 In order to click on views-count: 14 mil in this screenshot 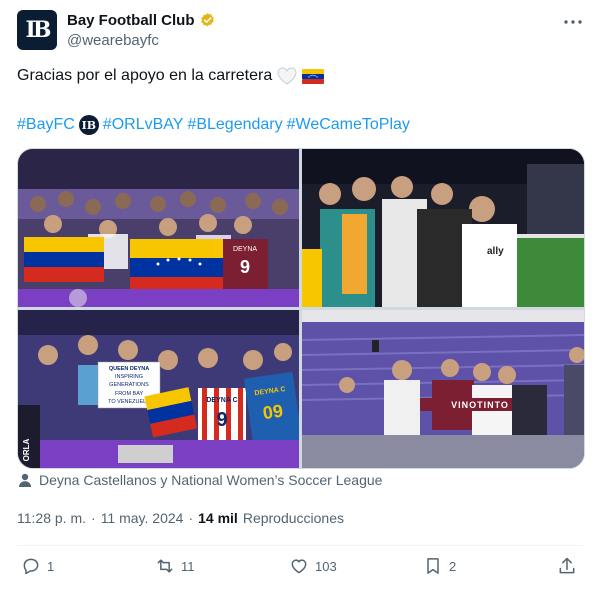, I will do `click(218, 518)`.